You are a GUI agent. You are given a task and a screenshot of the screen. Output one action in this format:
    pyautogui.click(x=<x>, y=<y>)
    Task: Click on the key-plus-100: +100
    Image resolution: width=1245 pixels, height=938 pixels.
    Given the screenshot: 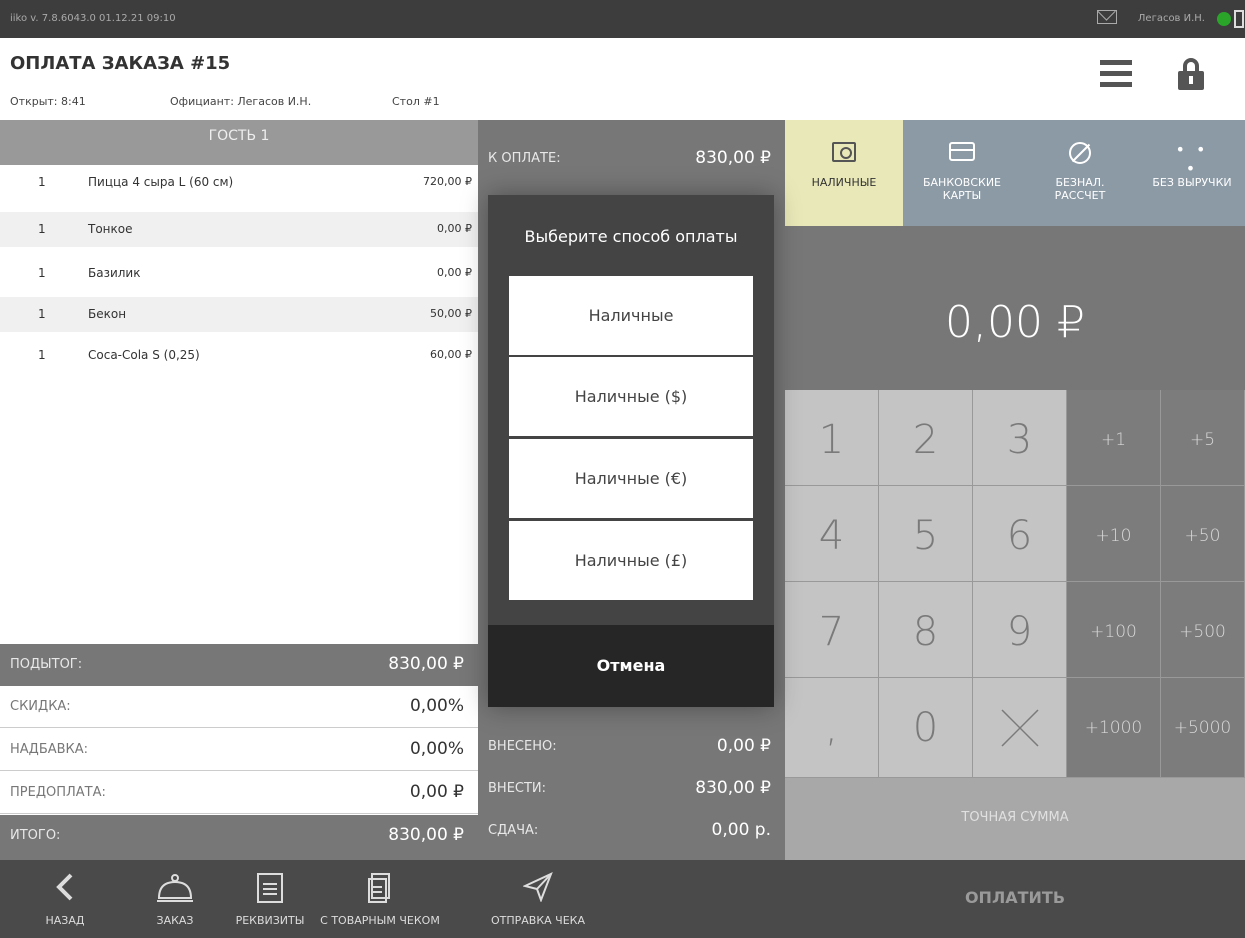 What is the action you would take?
    pyautogui.click(x=1114, y=630)
    